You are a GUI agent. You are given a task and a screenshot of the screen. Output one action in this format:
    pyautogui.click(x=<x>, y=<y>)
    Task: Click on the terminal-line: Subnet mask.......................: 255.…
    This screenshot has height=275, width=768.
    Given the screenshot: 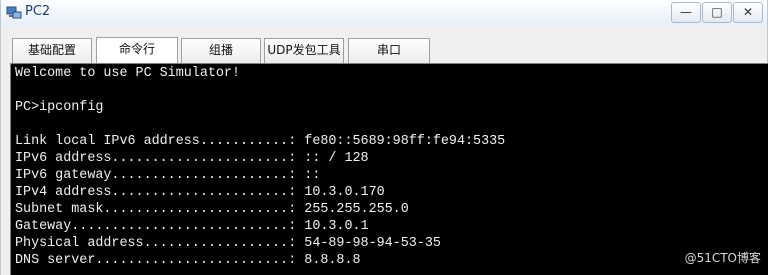 What is the action you would take?
    pyautogui.click(x=212, y=209)
    